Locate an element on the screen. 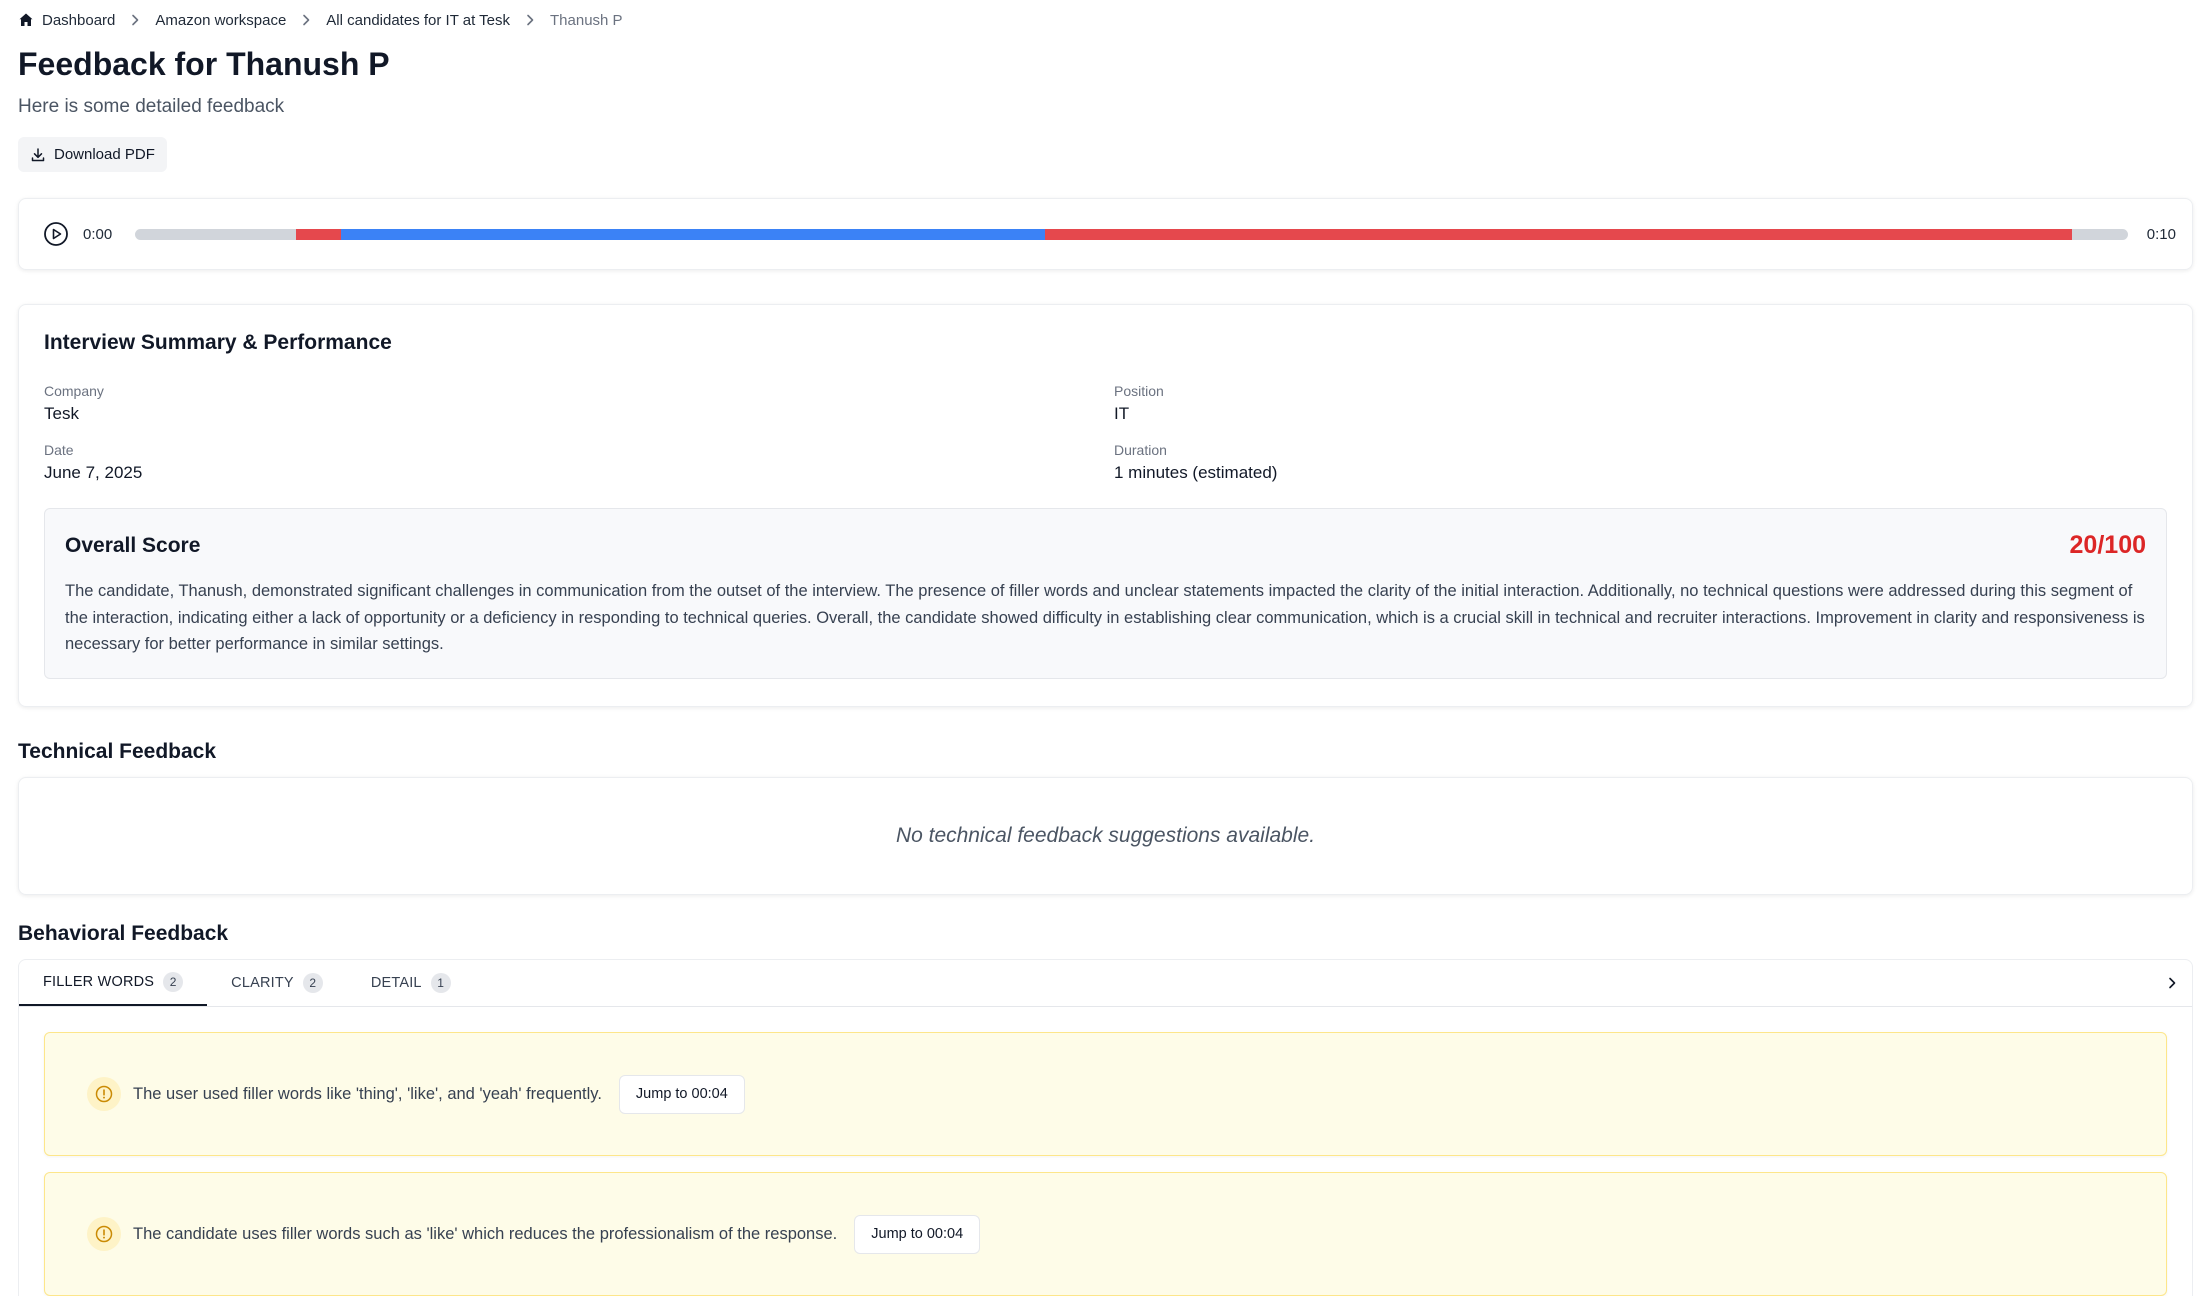 Image resolution: width=2211 pixels, height=1296 pixels. current-time: 0:00 is located at coordinates (98, 234).